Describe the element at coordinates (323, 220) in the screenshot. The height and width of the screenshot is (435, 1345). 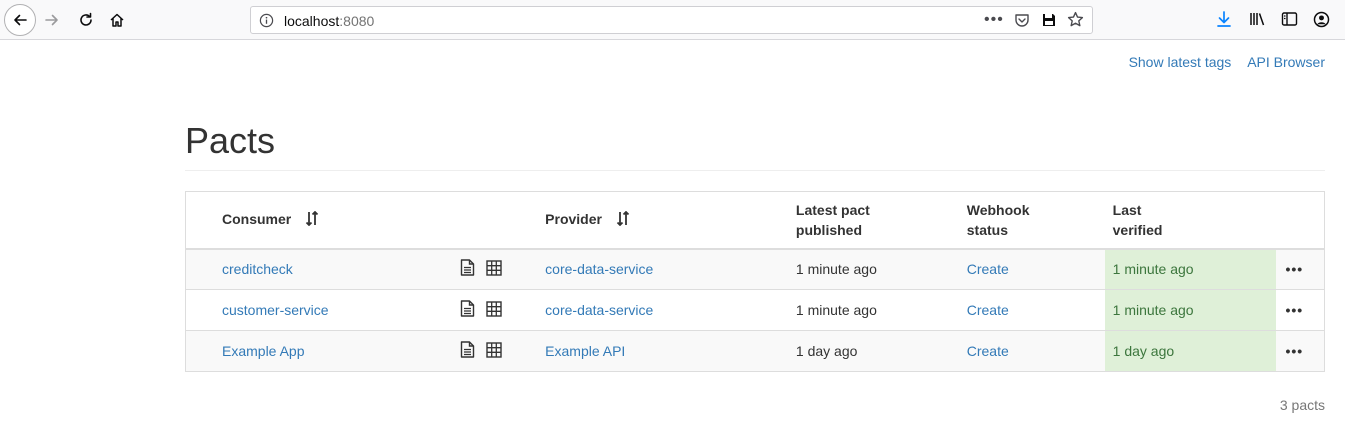
I see `consumer-header: Consumer` at that location.